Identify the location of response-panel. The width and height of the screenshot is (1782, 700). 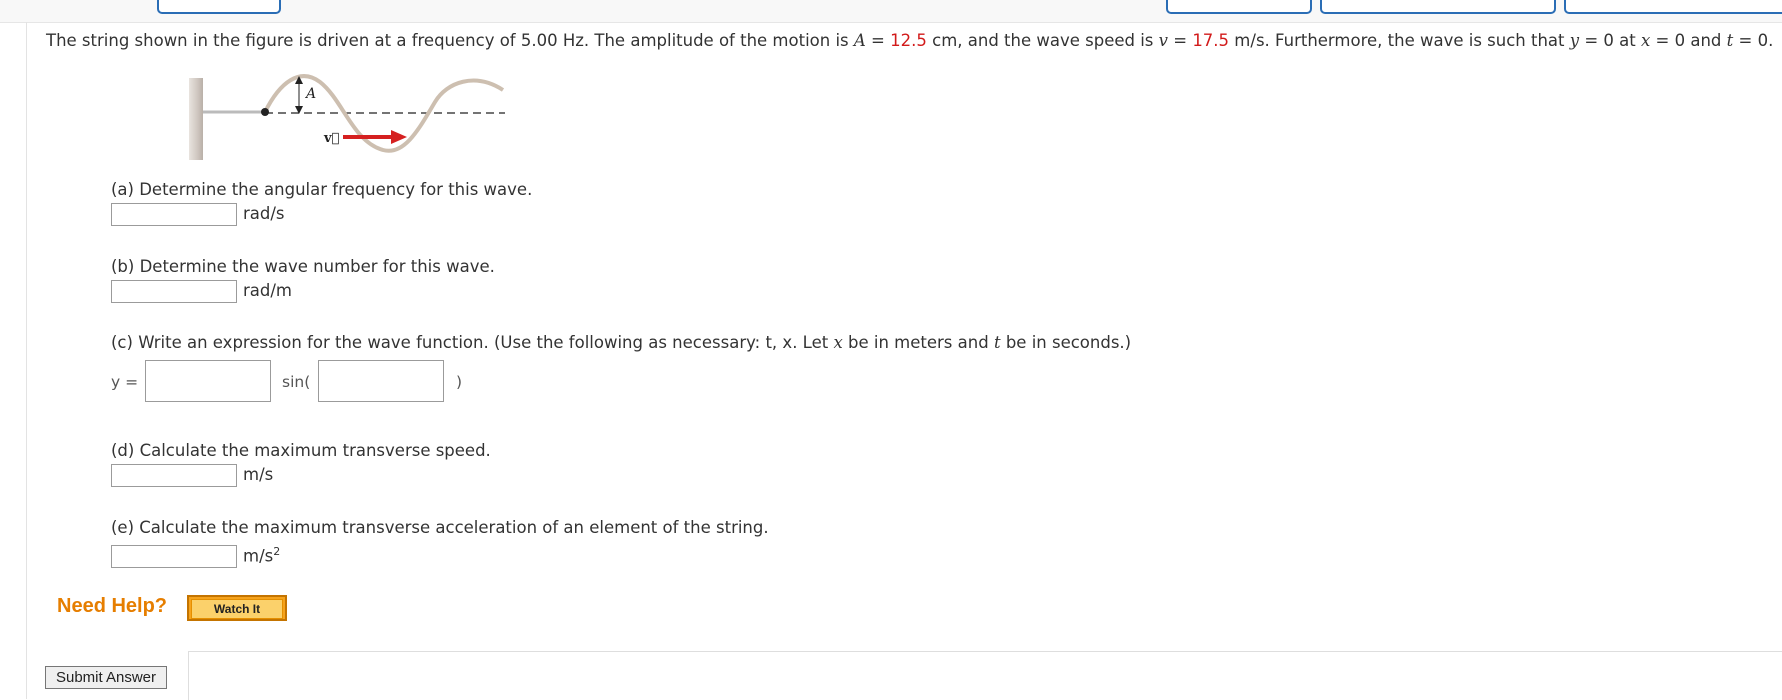
(985, 675).